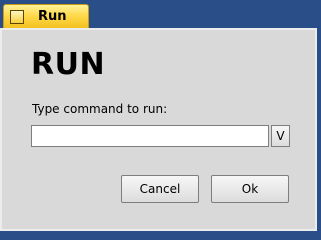 The width and height of the screenshot is (321, 240). I want to click on command-prompt-label: Type command to run:, so click(100, 109).